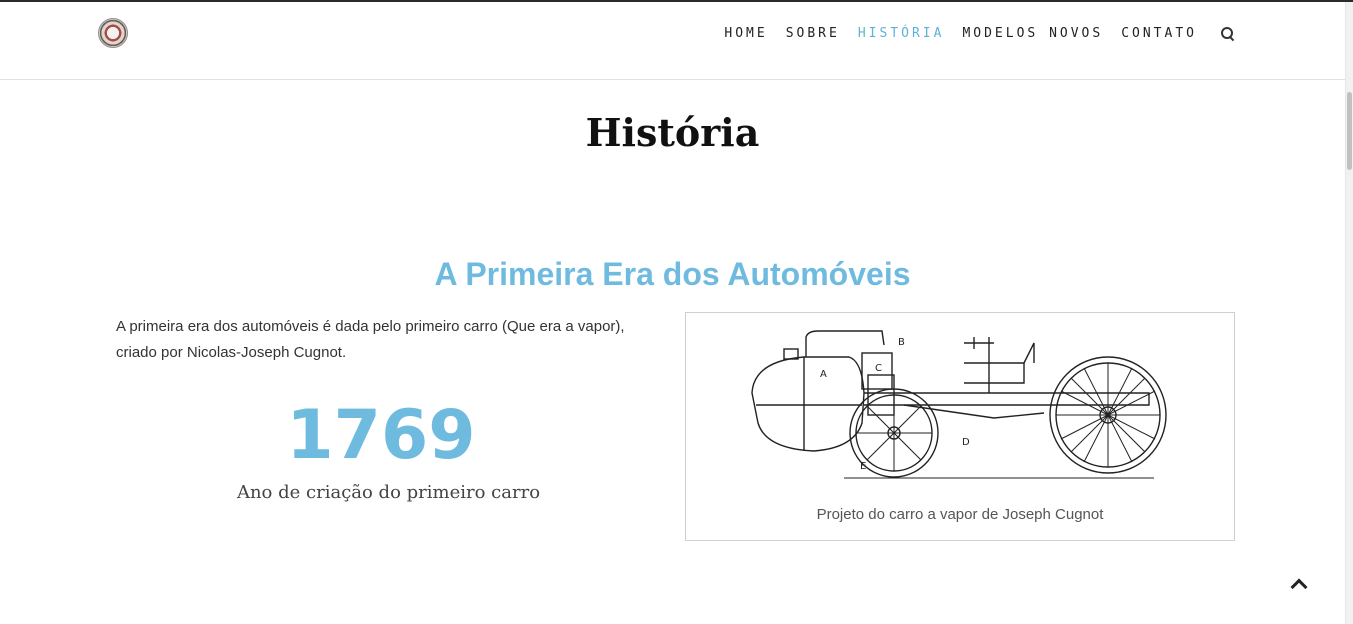  I want to click on page-title: História, so click(672, 132).